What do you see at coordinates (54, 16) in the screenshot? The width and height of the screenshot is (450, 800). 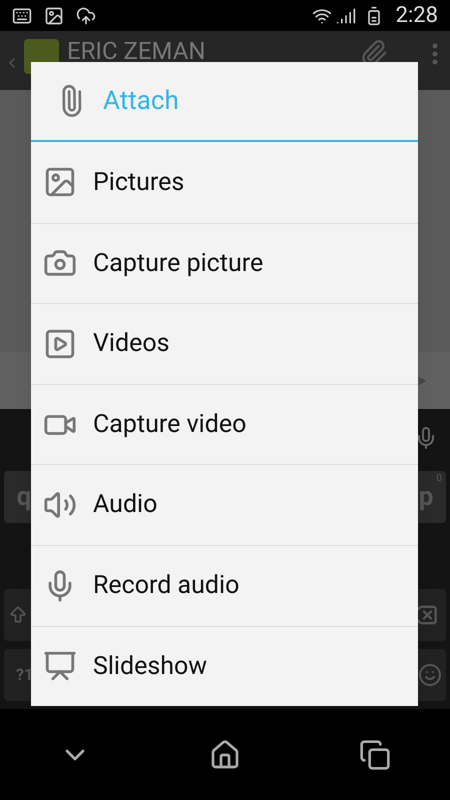 I see `image-icon` at bounding box center [54, 16].